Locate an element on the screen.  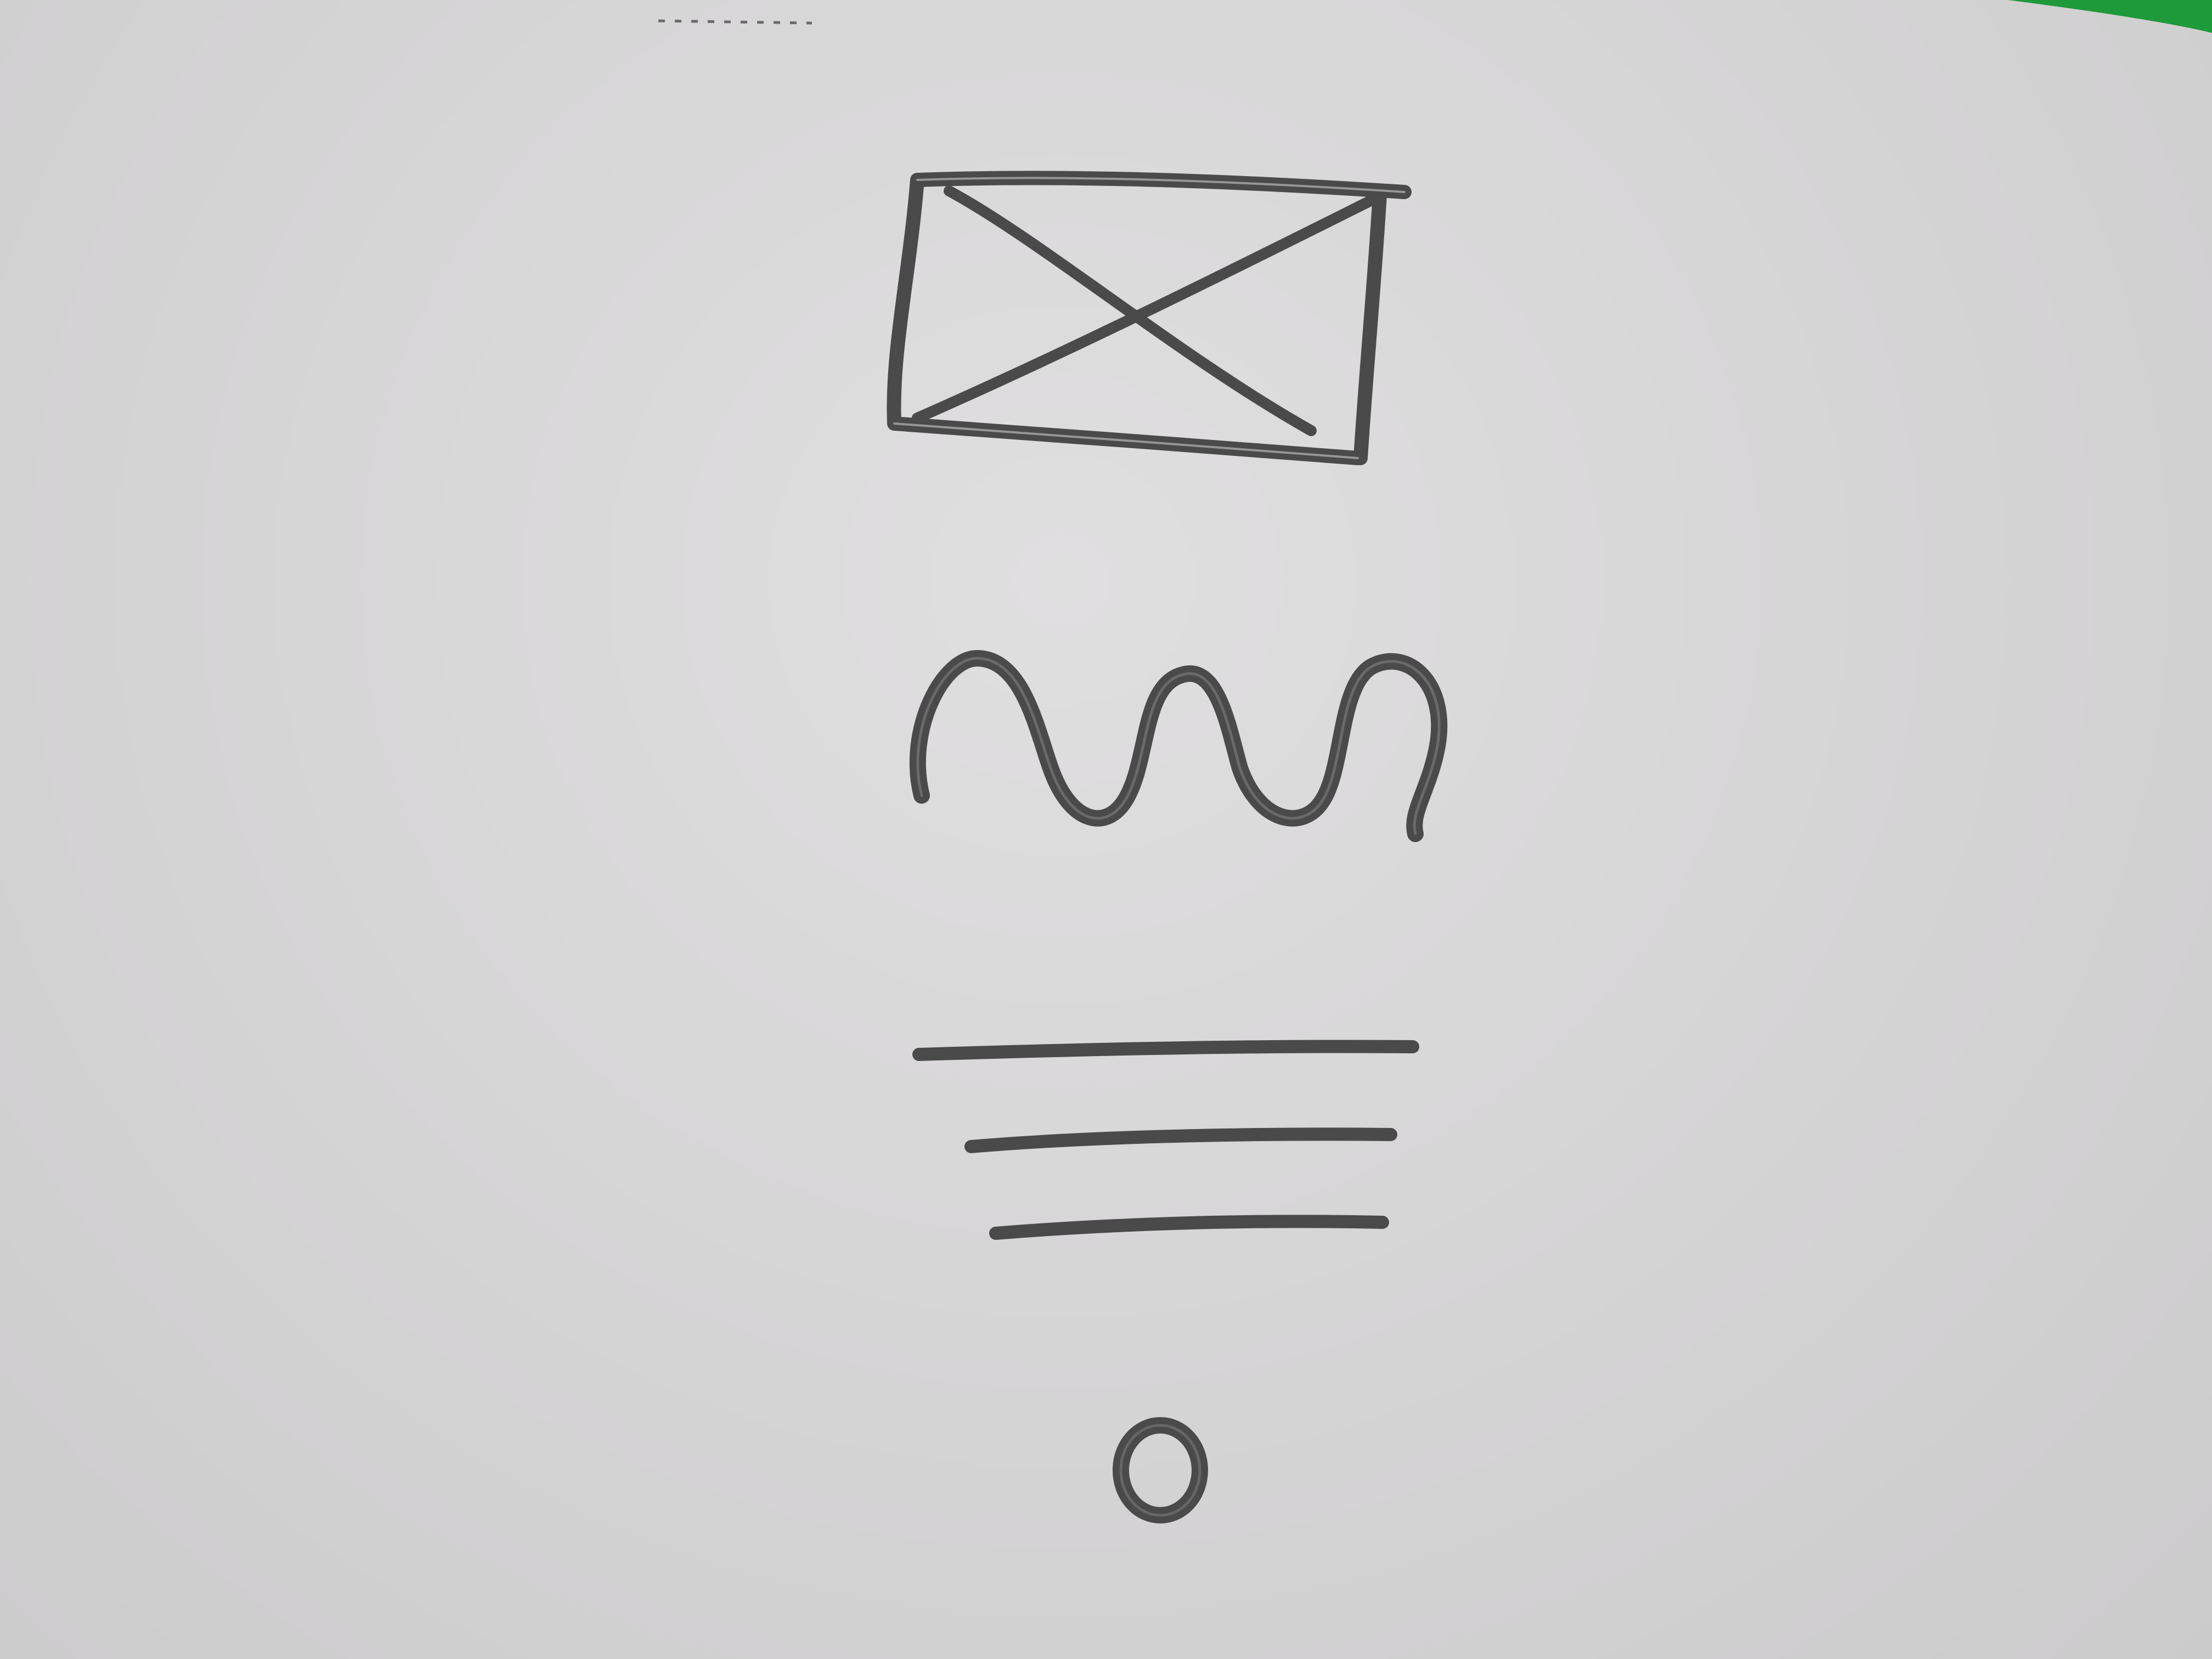
circle-icon is located at coordinates (1160, 1470).